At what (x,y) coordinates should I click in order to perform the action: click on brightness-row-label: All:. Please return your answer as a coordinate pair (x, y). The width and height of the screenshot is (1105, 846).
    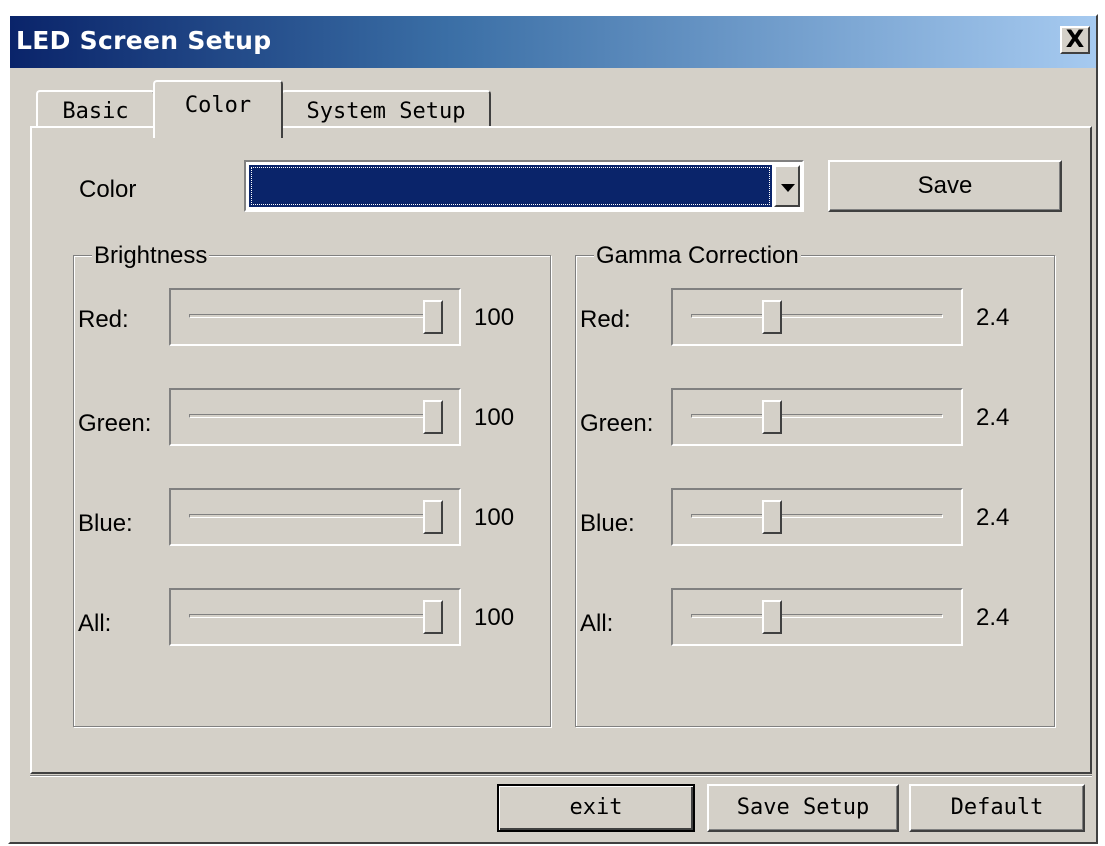
    Looking at the image, I should click on (95, 623).